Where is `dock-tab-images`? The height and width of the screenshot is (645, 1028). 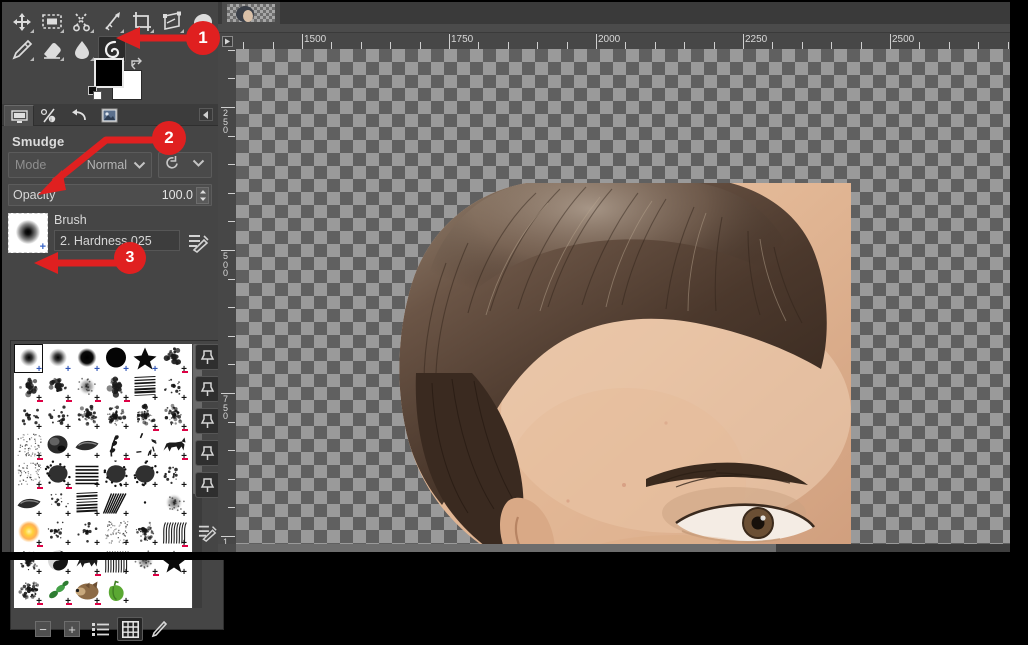
dock-tab-images is located at coordinates (109, 115).